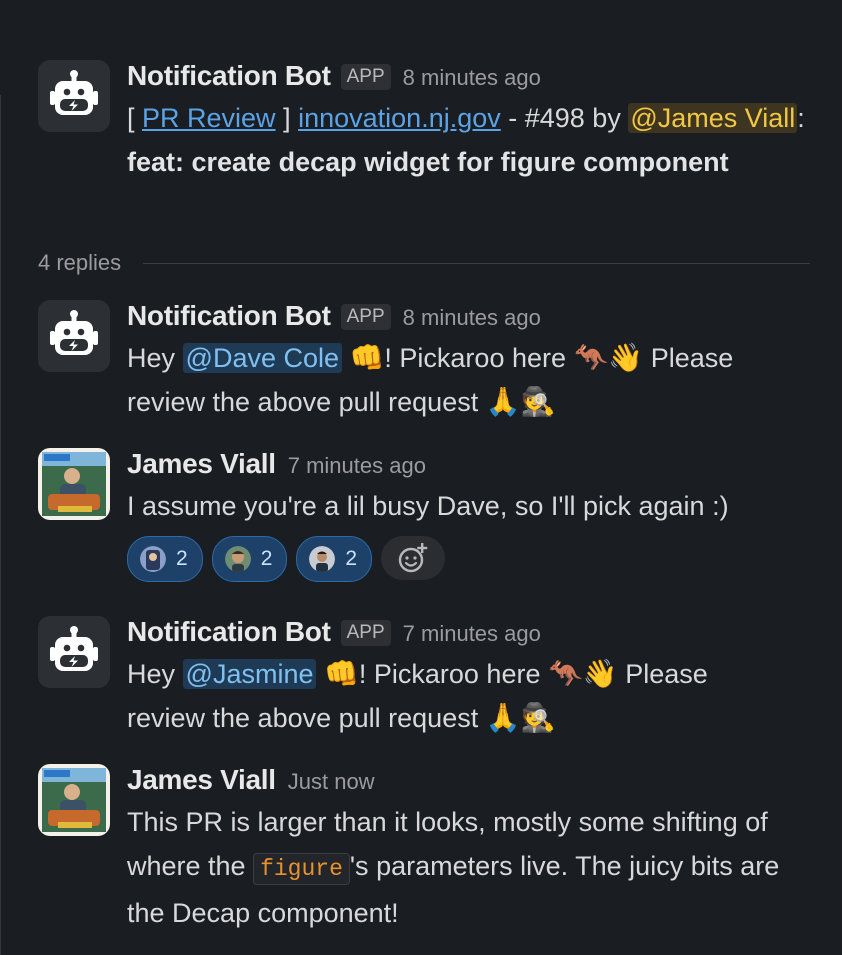 The image size is (842, 955). I want to click on divider-line, so click(476, 263).